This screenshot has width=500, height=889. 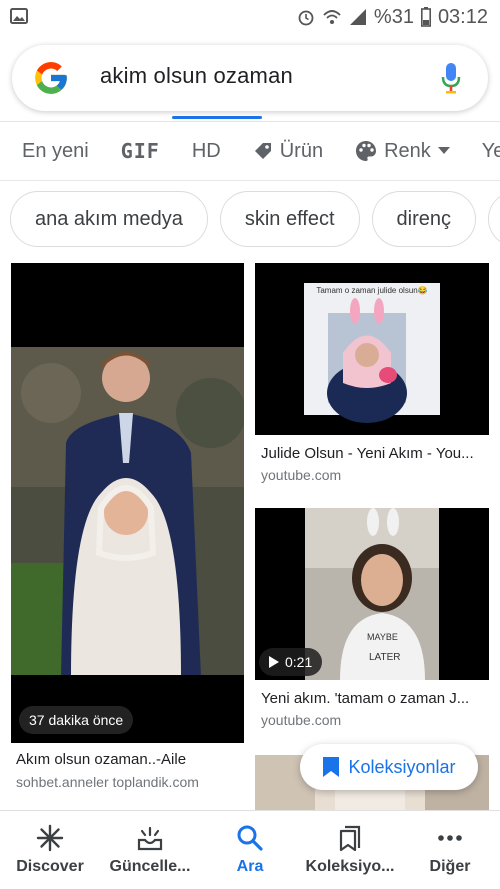 What do you see at coordinates (250, 17) in the screenshot?
I see `status-bar: %31 03:12` at bounding box center [250, 17].